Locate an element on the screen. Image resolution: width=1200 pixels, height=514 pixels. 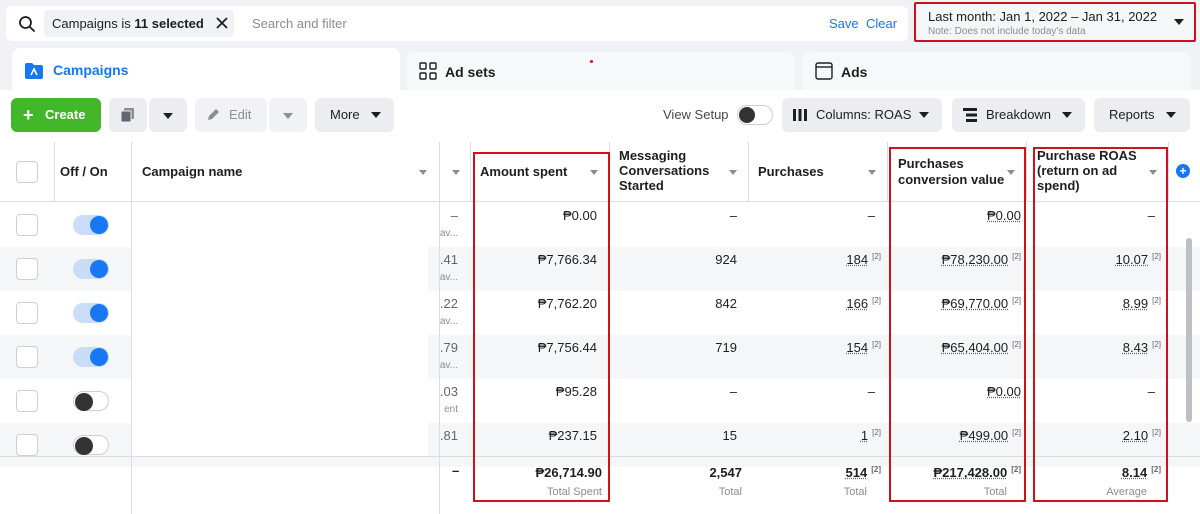
purchases-cell: 1 [2] is located at coordinates (815, 435).